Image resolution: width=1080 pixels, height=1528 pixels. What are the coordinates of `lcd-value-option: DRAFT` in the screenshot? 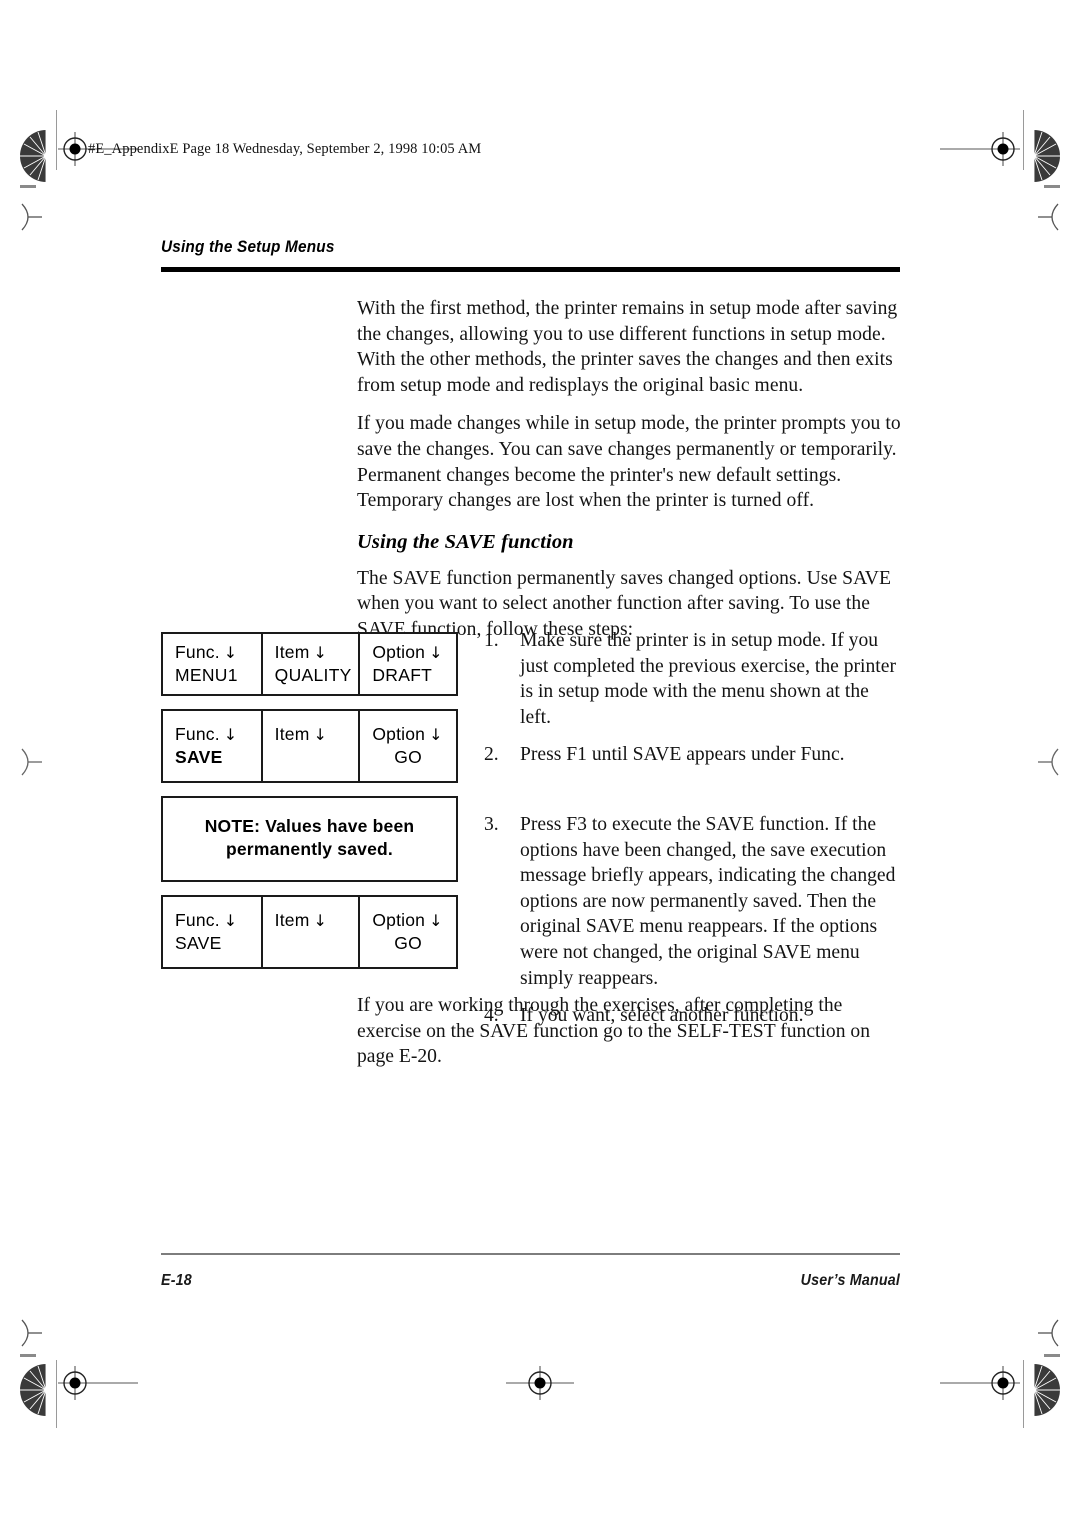 It's located at (402, 675).